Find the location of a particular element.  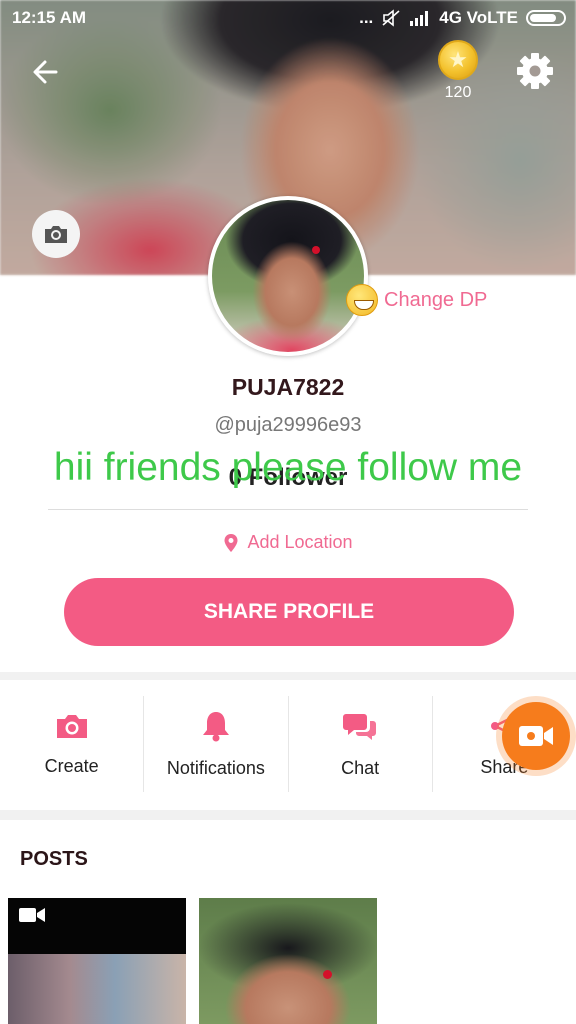

add-location-link: Add Location is located at coordinates (288, 542).